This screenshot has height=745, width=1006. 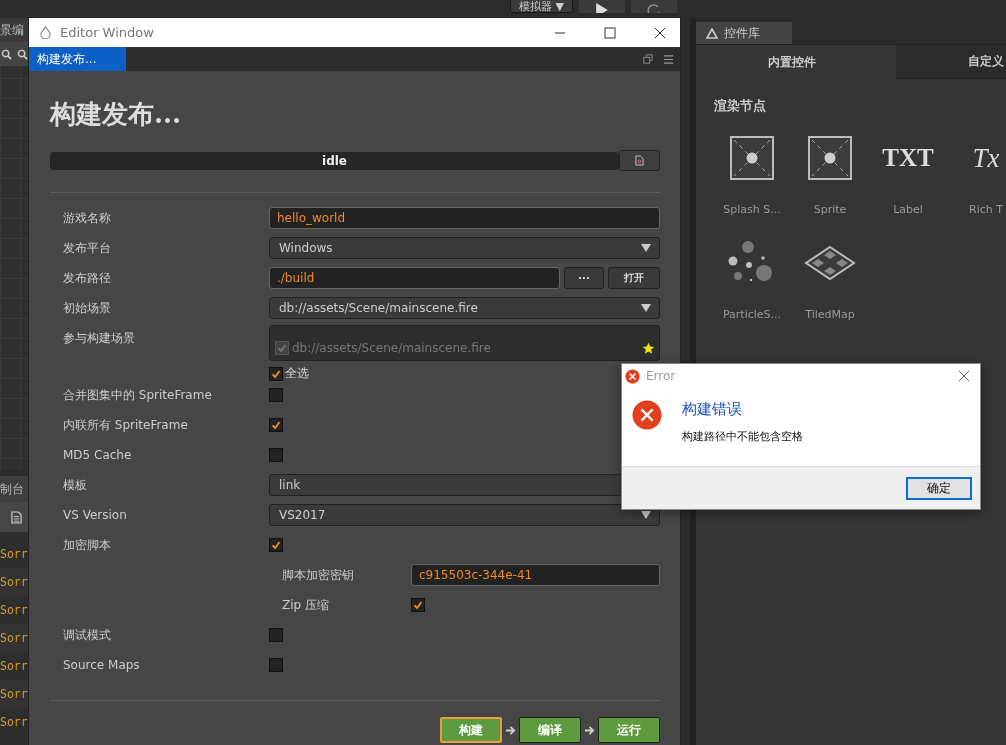 What do you see at coordinates (464, 515) in the screenshot?
I see `dropdown: VS2017` at bounding box center [464, 515].